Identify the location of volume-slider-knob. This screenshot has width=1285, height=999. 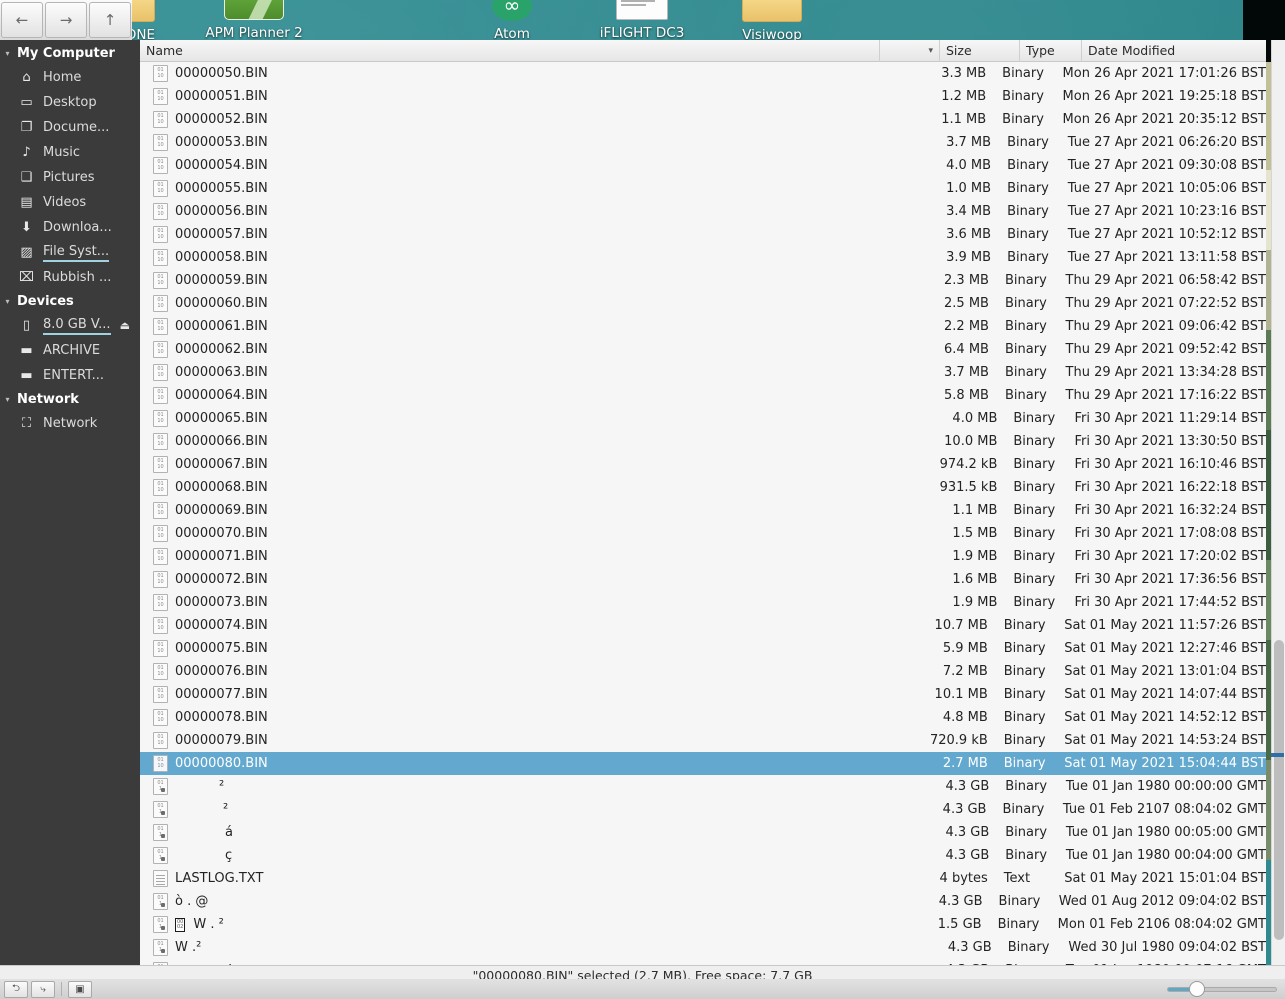
(1197, 989).